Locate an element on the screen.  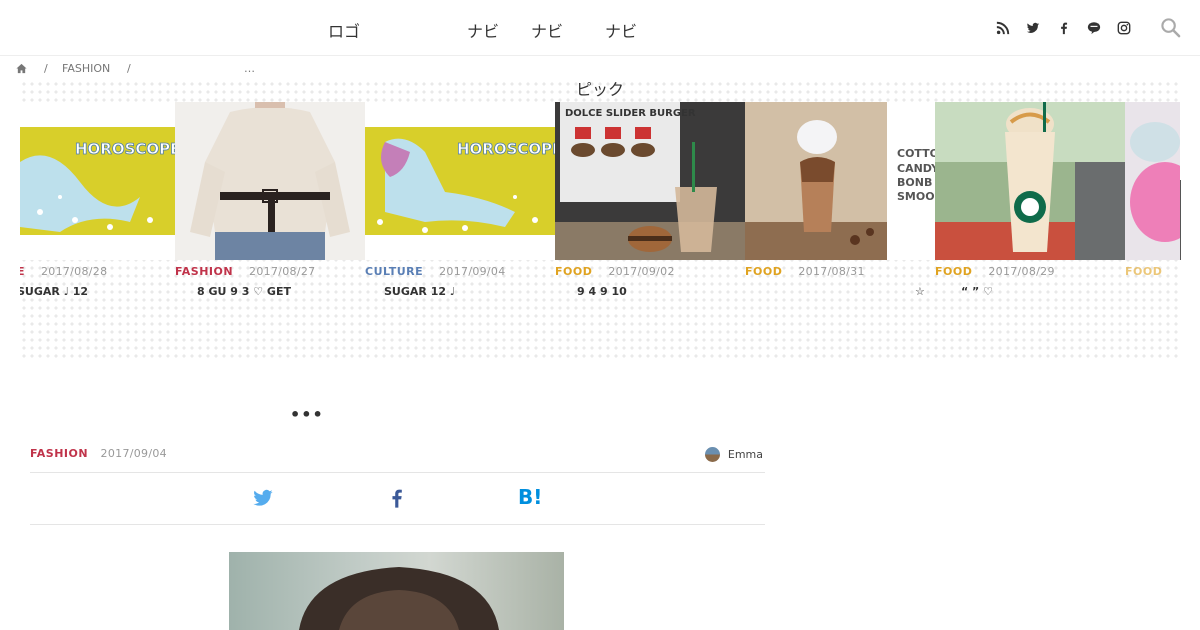
home-icon is located at coordinates (21, 70).